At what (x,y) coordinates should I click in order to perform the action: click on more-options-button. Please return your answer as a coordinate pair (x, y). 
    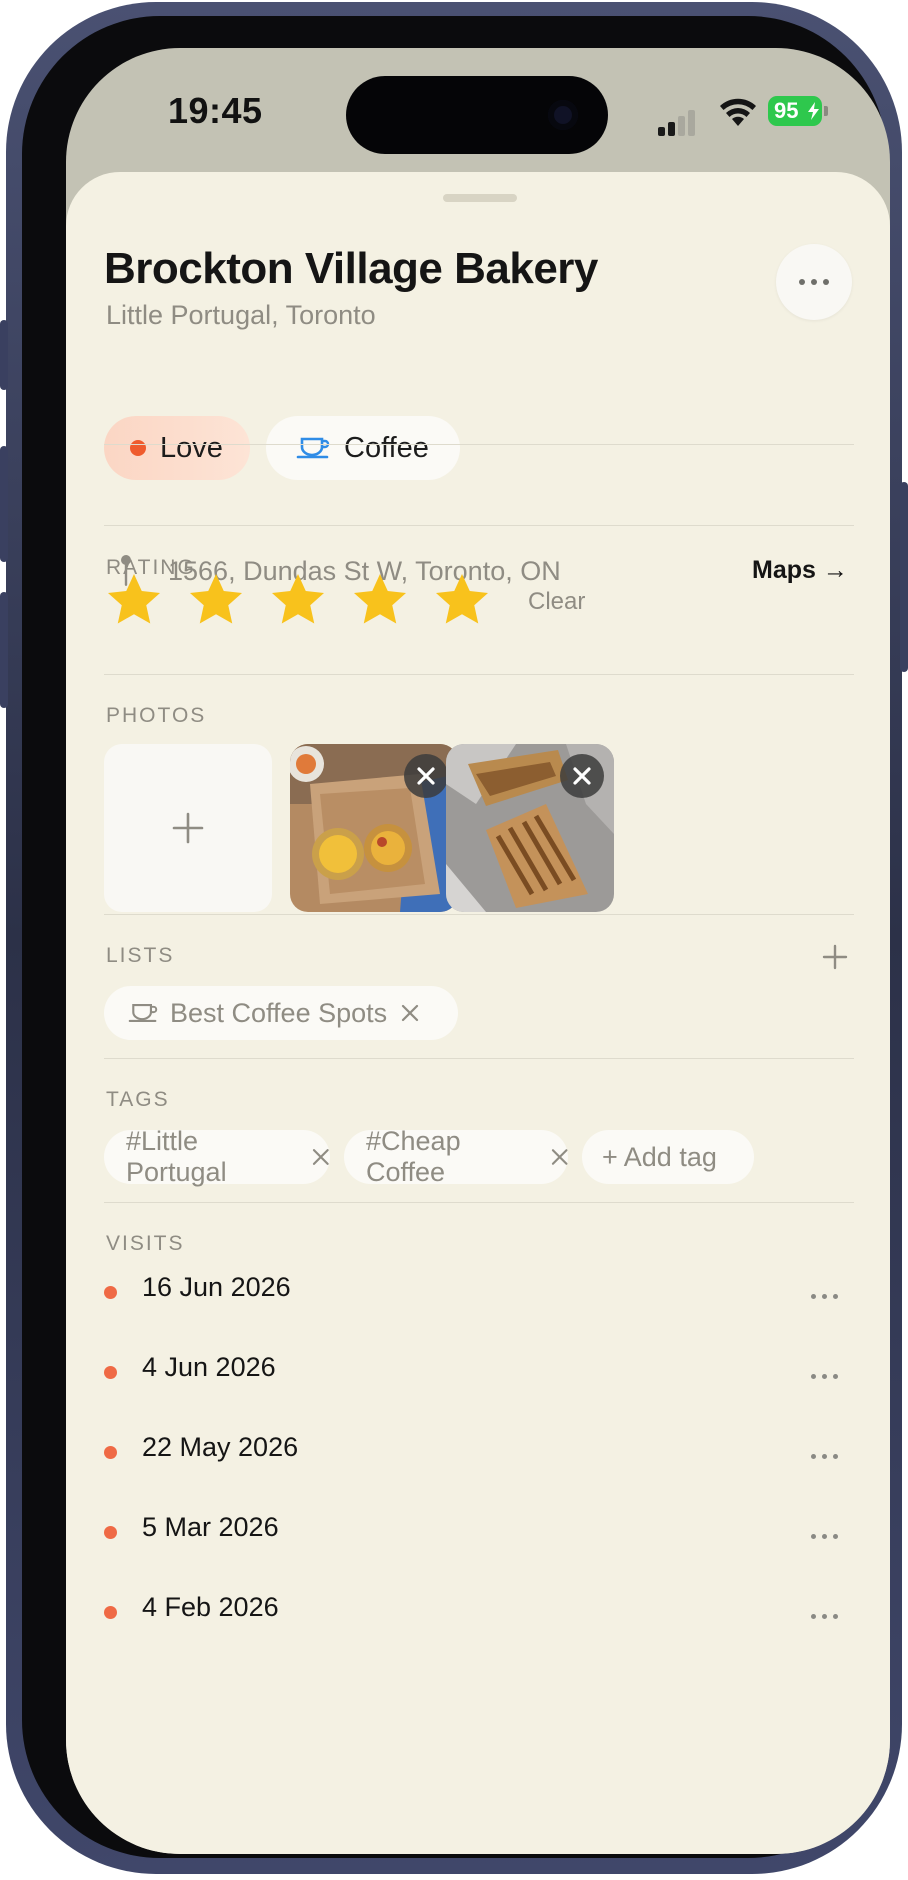
    Looking at the image, I should click on (814, 282).